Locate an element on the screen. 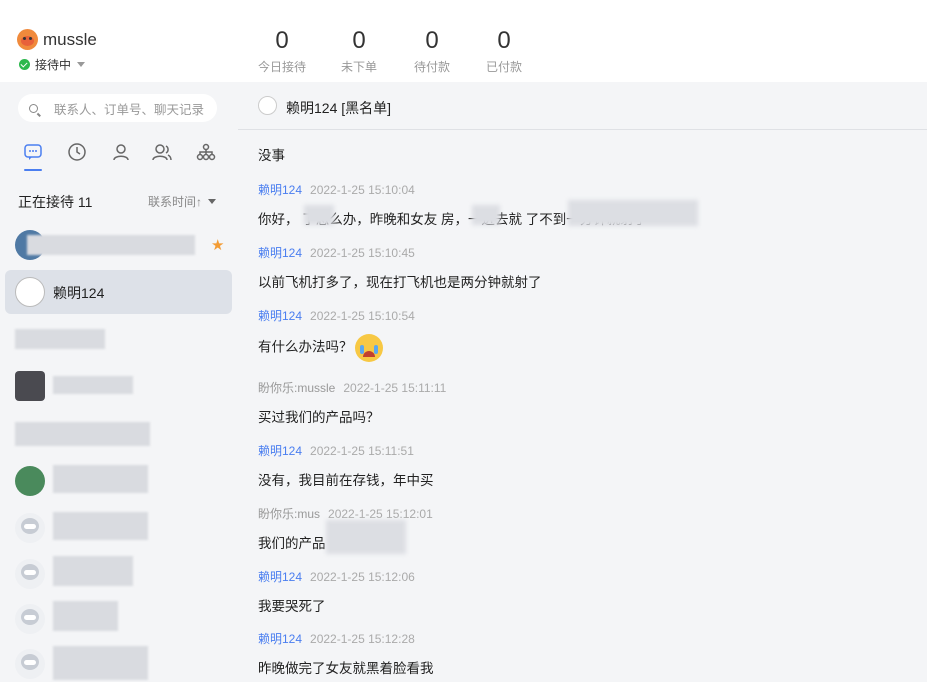 Image resolution: width=927 pixels, height=682 pixels. message-meta: 赖明124 2022-1-25 15:12:28 is located at coordinates (346, 638).